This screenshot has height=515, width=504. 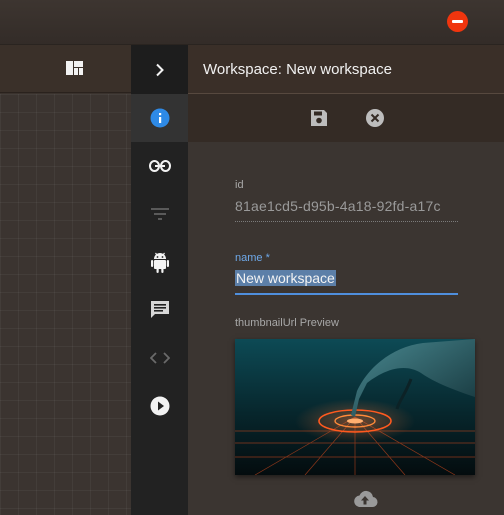 I want to click on rail-item-android, so click(x=159, y=262).